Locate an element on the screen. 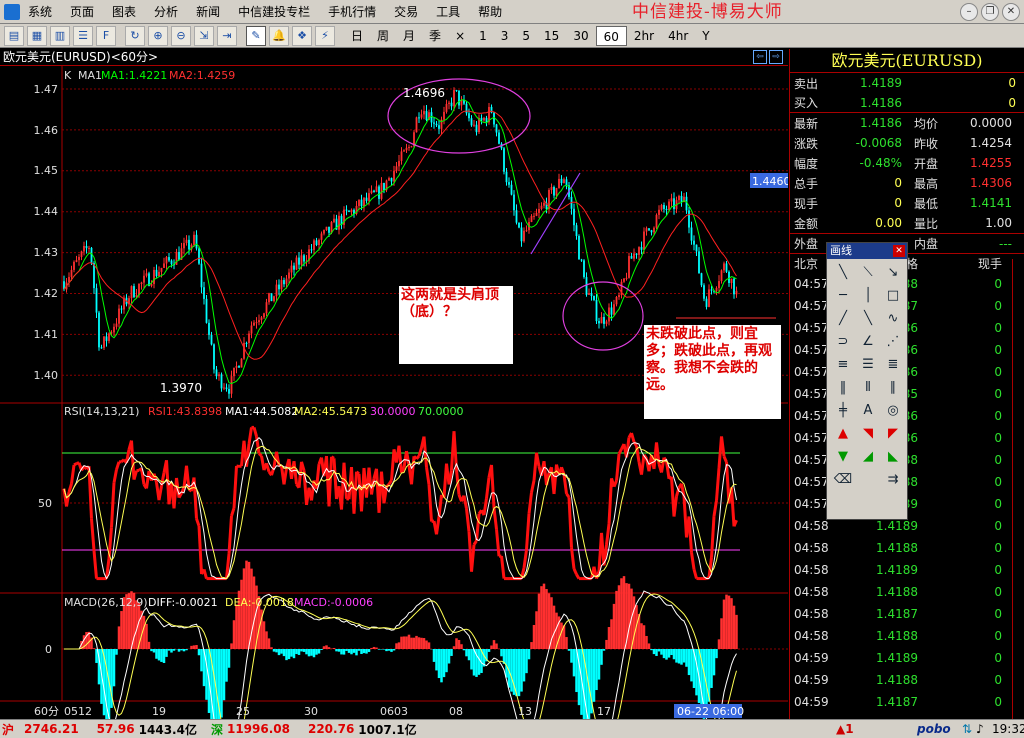 The height and width of the screenshot is (738, 1024). period-1: 1 is located at coordinates (483, 36).